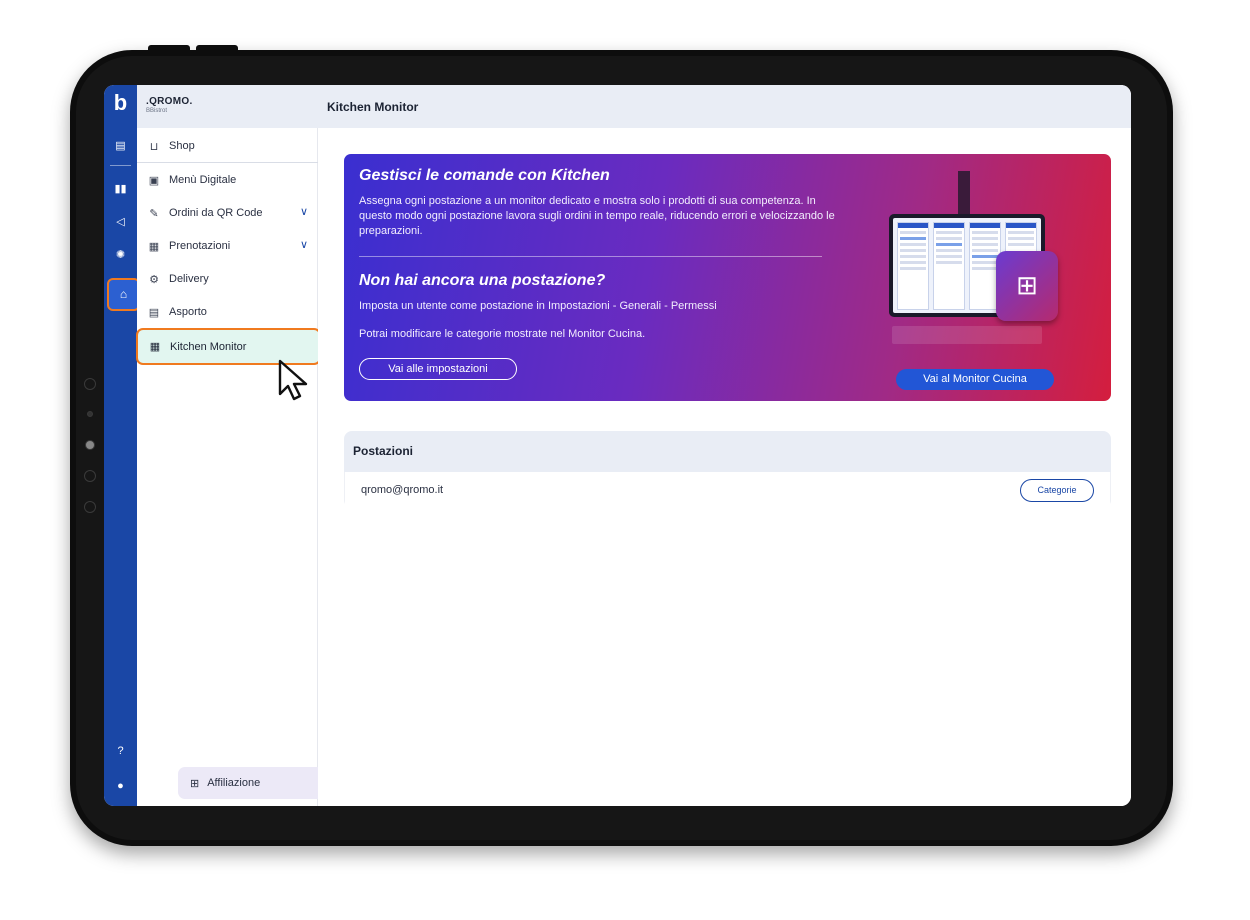  I want to click on affiliation-label: Affiliazione, so click(234, 783).